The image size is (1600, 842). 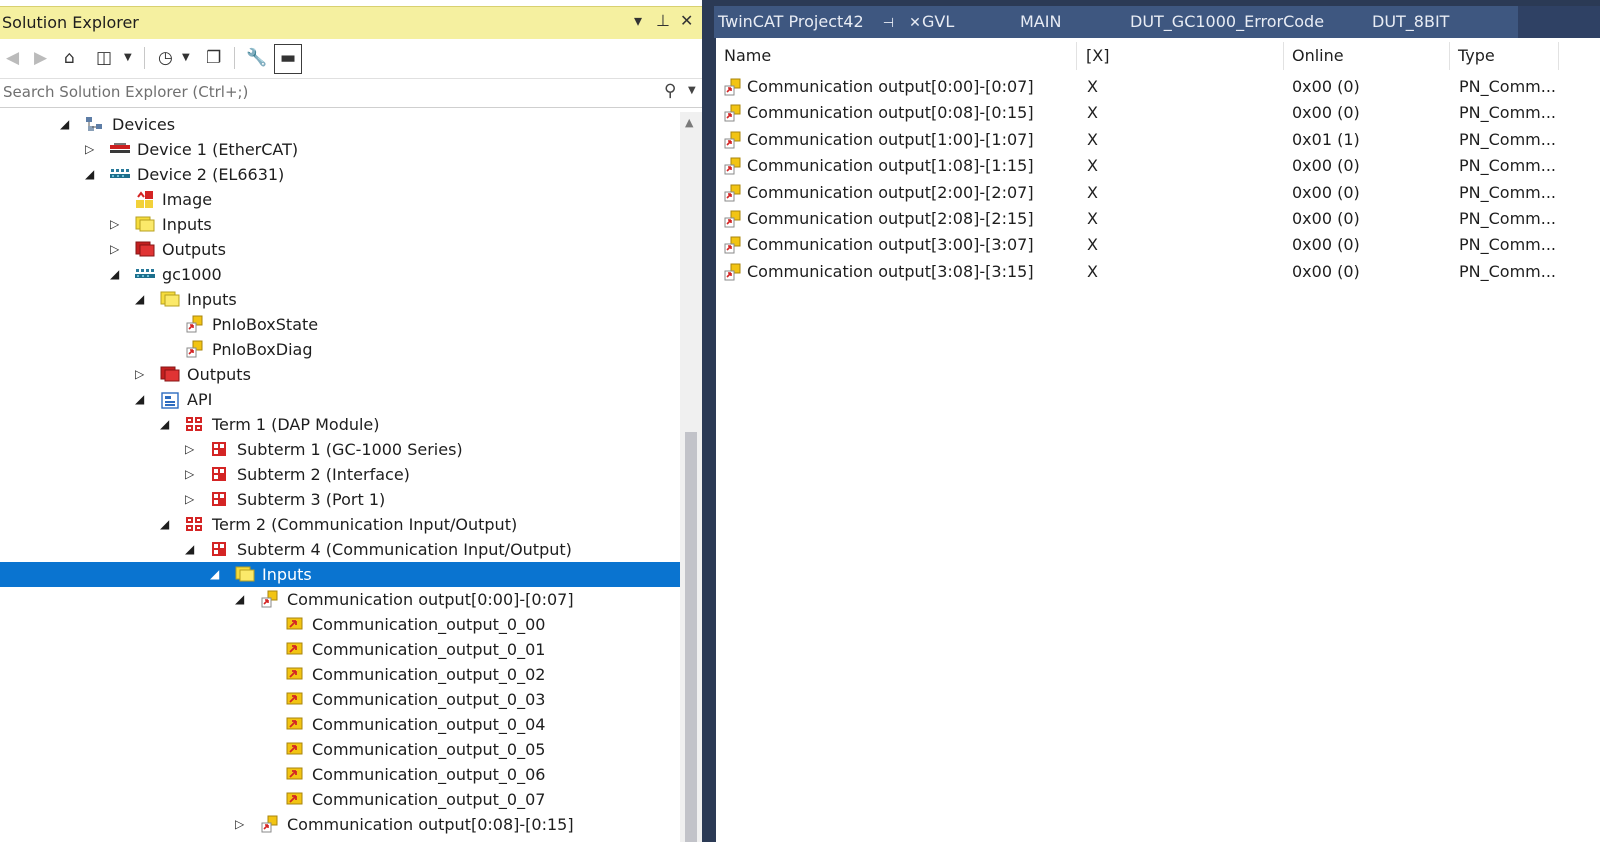 What do you see at coordinates (1227, 22) in the screenshot?
I see `tab-dut-gc1000-errorcode: DUT_GC1000_ErrorCode` at bounding box center [1227, 22].